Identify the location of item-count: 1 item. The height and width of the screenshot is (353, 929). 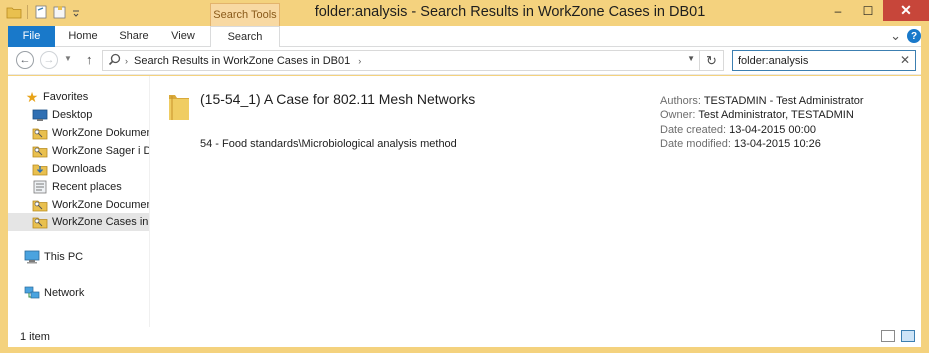
(35, 337).